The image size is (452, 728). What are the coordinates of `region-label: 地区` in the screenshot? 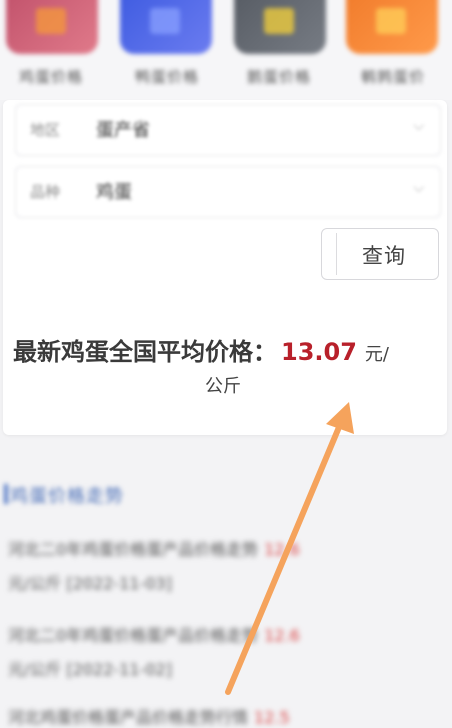 It's located at (45, 130).